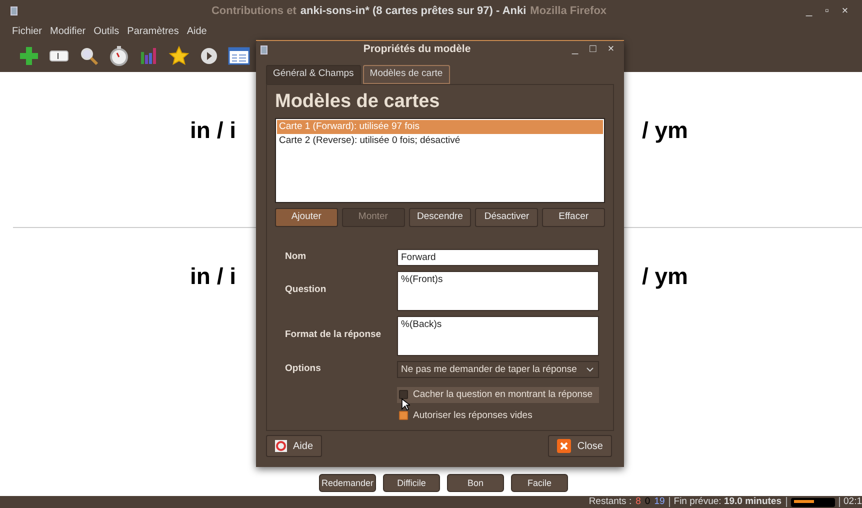  Describe the element at coordinates (68, 31) in the screenshot. I see `menu-item: Modifier` at that location.